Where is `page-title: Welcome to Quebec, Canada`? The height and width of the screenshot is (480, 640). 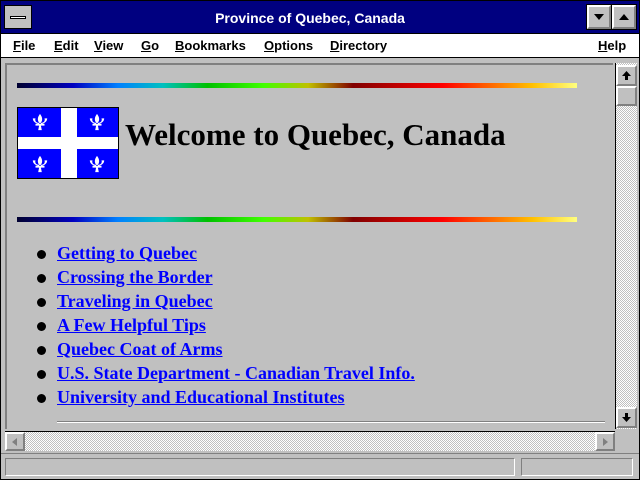 page-title: Welcome to Quebec, Canada is located at coordinates (315, 134).